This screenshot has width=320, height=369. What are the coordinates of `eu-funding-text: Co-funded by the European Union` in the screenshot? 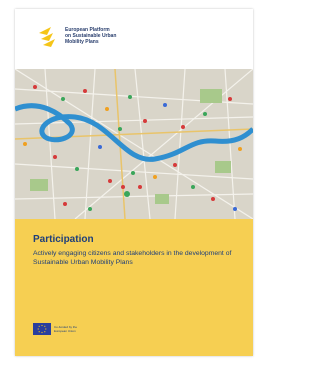 It's located at (74, 329).